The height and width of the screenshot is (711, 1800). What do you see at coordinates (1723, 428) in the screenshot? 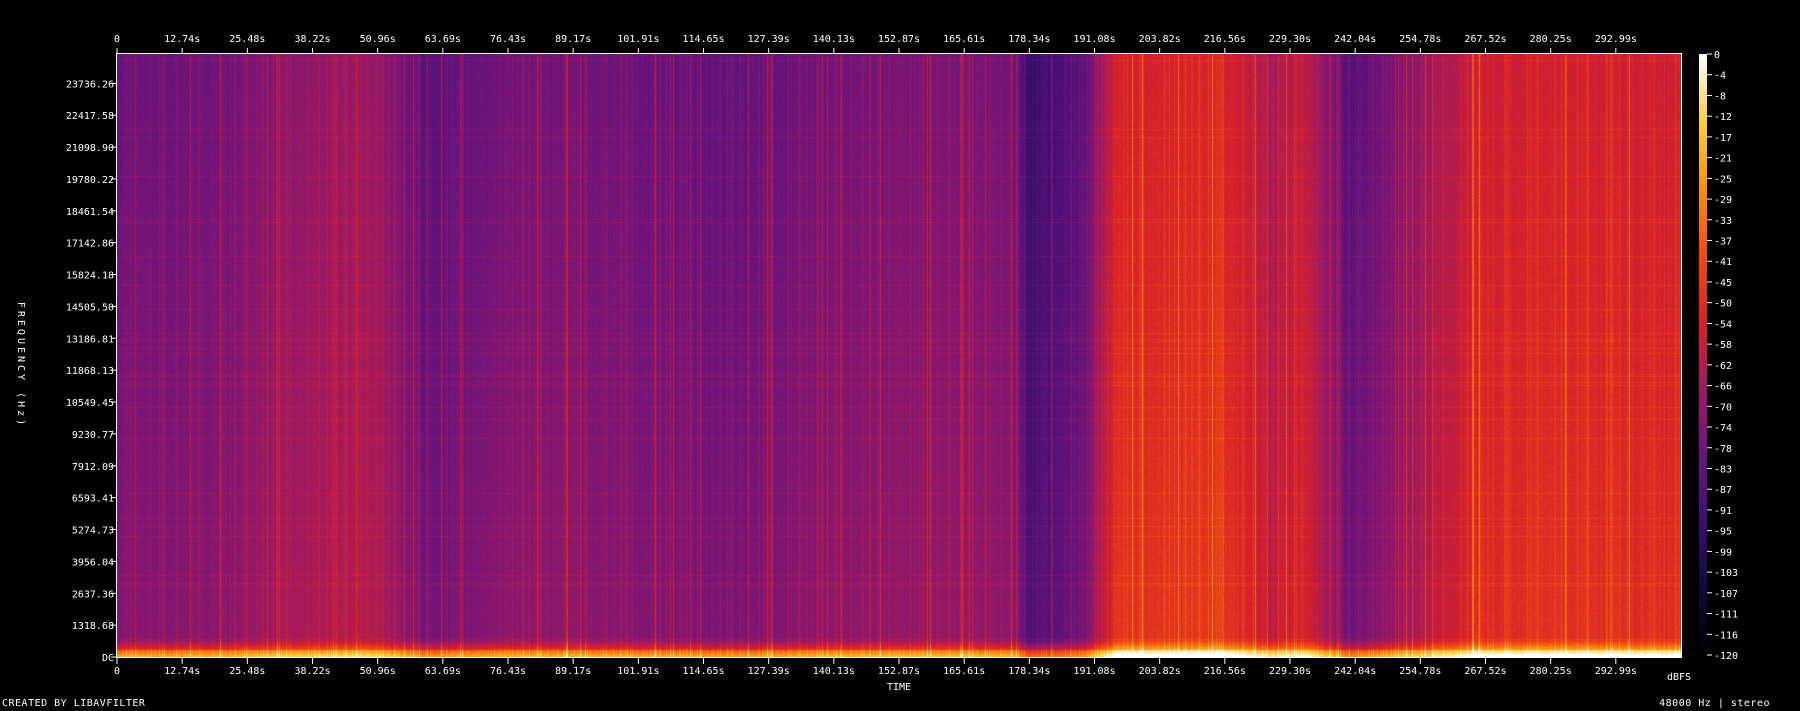
I see `colorbar-tick-label: -74` at bounding box center [1723, 428].